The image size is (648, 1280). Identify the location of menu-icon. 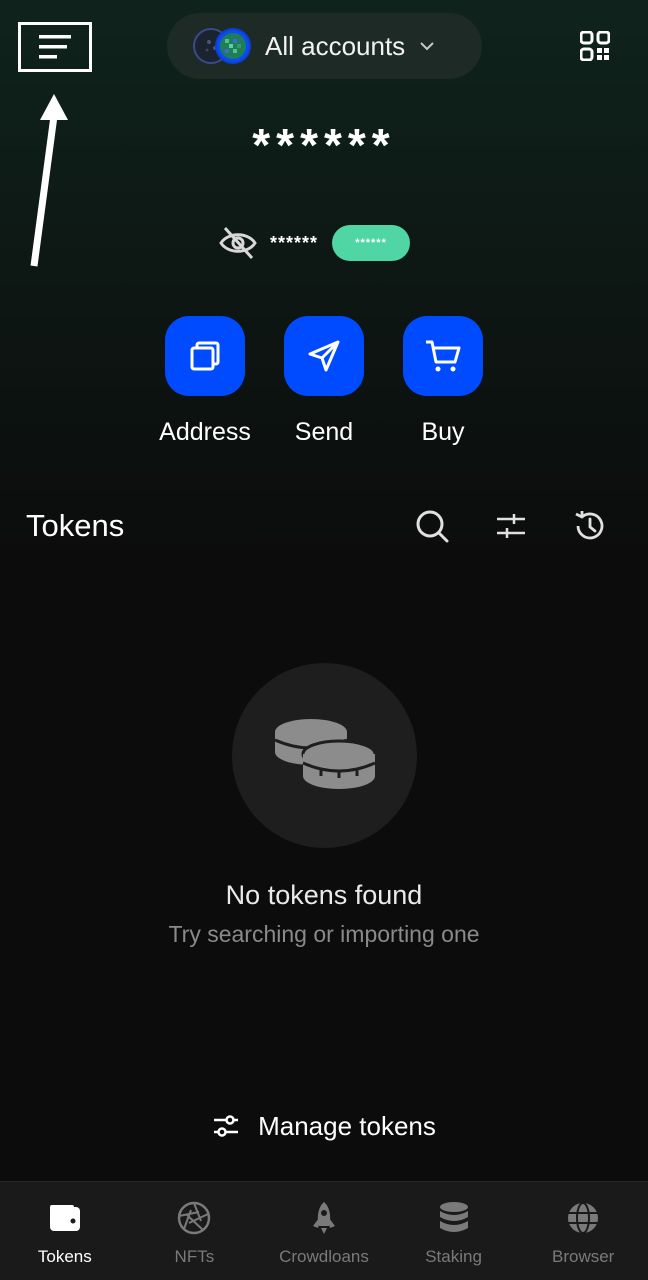
(55, 47).